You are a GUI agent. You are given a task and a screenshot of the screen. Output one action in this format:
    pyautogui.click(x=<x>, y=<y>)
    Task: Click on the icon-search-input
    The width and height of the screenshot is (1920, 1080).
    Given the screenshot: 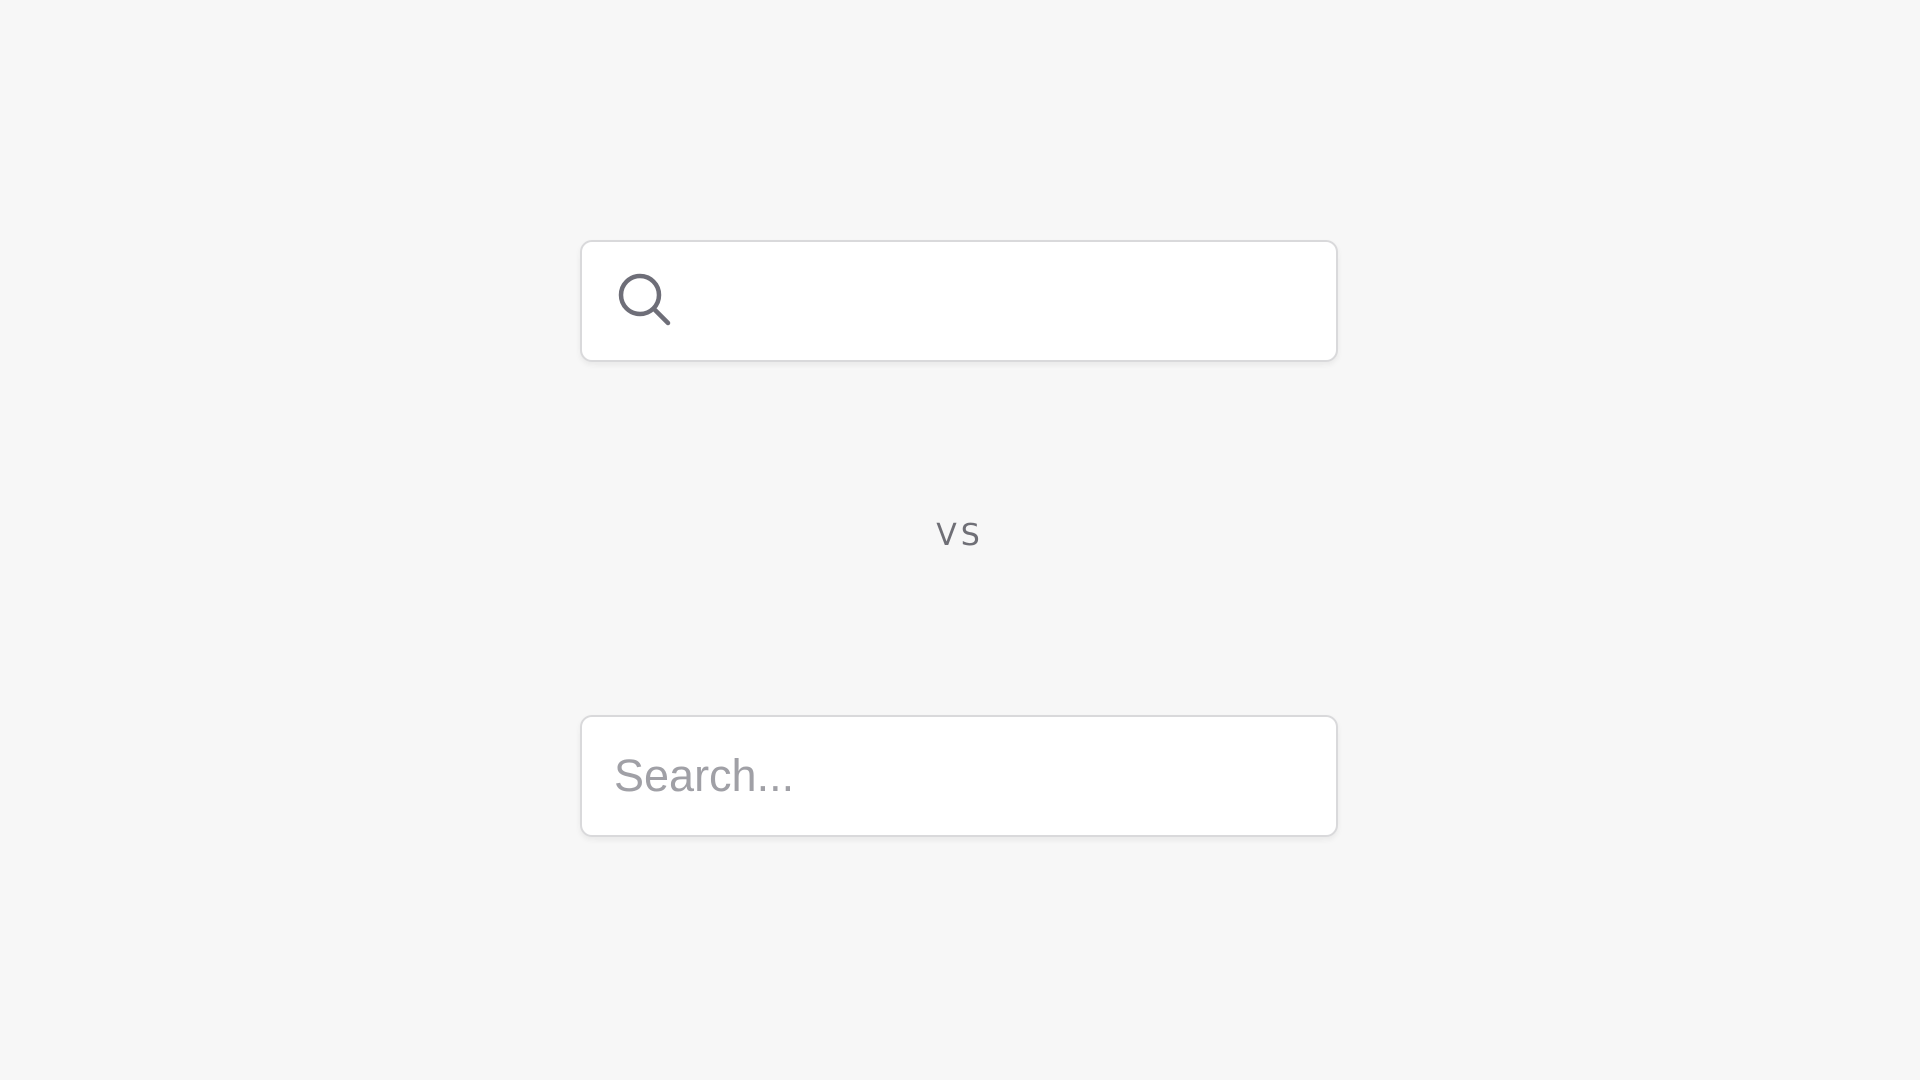 What is the action you would take?
    pyautogui.click(x=1011, y=301)
    